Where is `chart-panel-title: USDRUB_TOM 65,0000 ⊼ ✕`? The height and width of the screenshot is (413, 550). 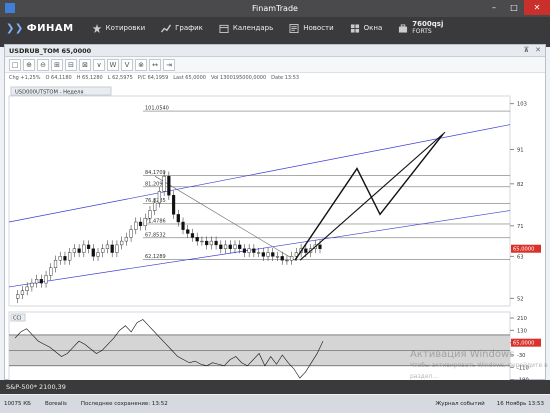 chart-panel-title: USDRUB_TOM 65,0000 ⊼ ✕ is located at coordinates (275, 51).